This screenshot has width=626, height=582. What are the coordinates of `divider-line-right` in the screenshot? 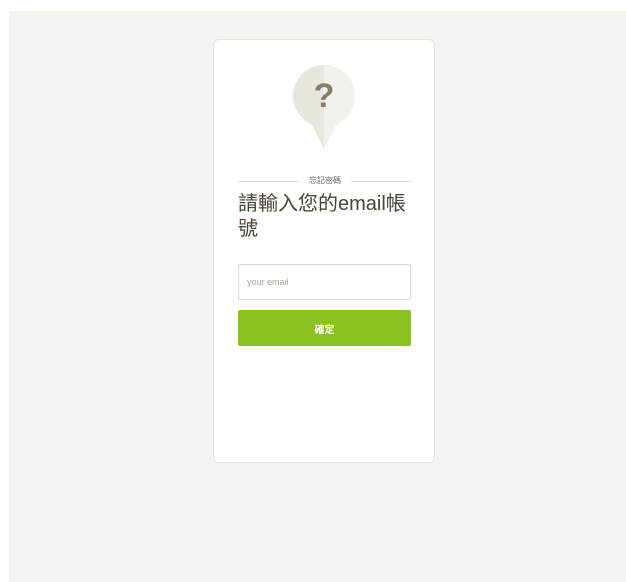 It's located at (381, 181).